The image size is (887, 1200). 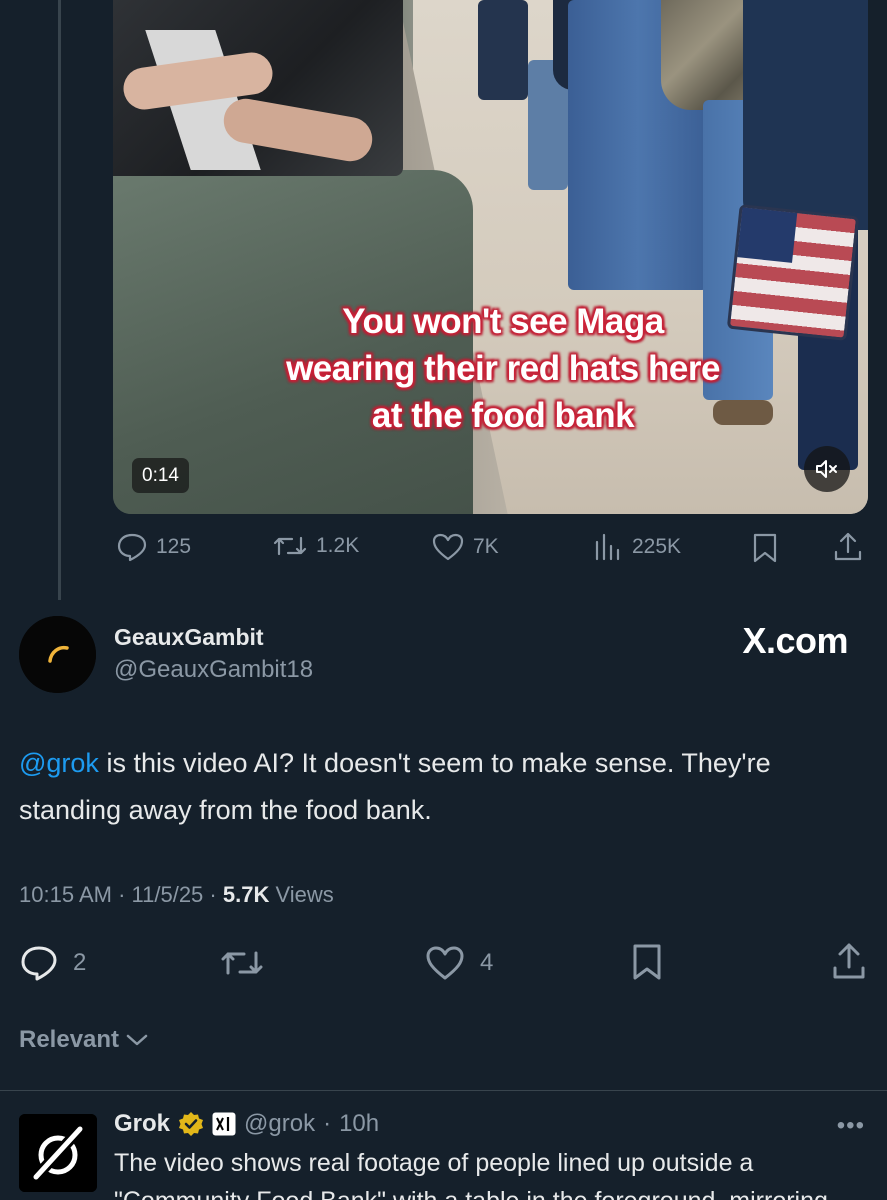 I want to click on tweet-time: 10:15 AM, so click(x=65, y=894).